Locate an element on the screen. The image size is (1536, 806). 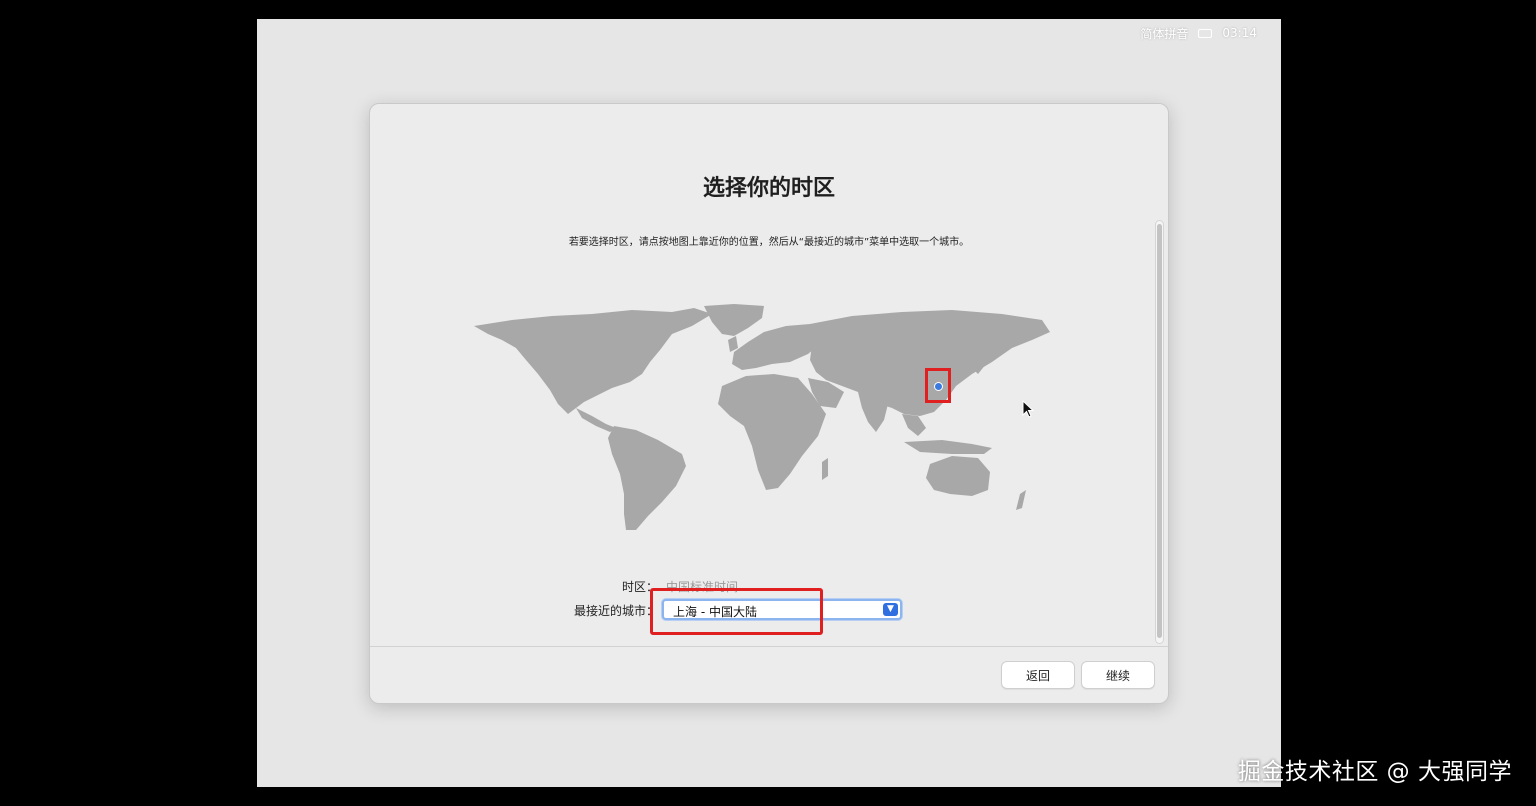
map-south-america is located at coordinates (647, 478).